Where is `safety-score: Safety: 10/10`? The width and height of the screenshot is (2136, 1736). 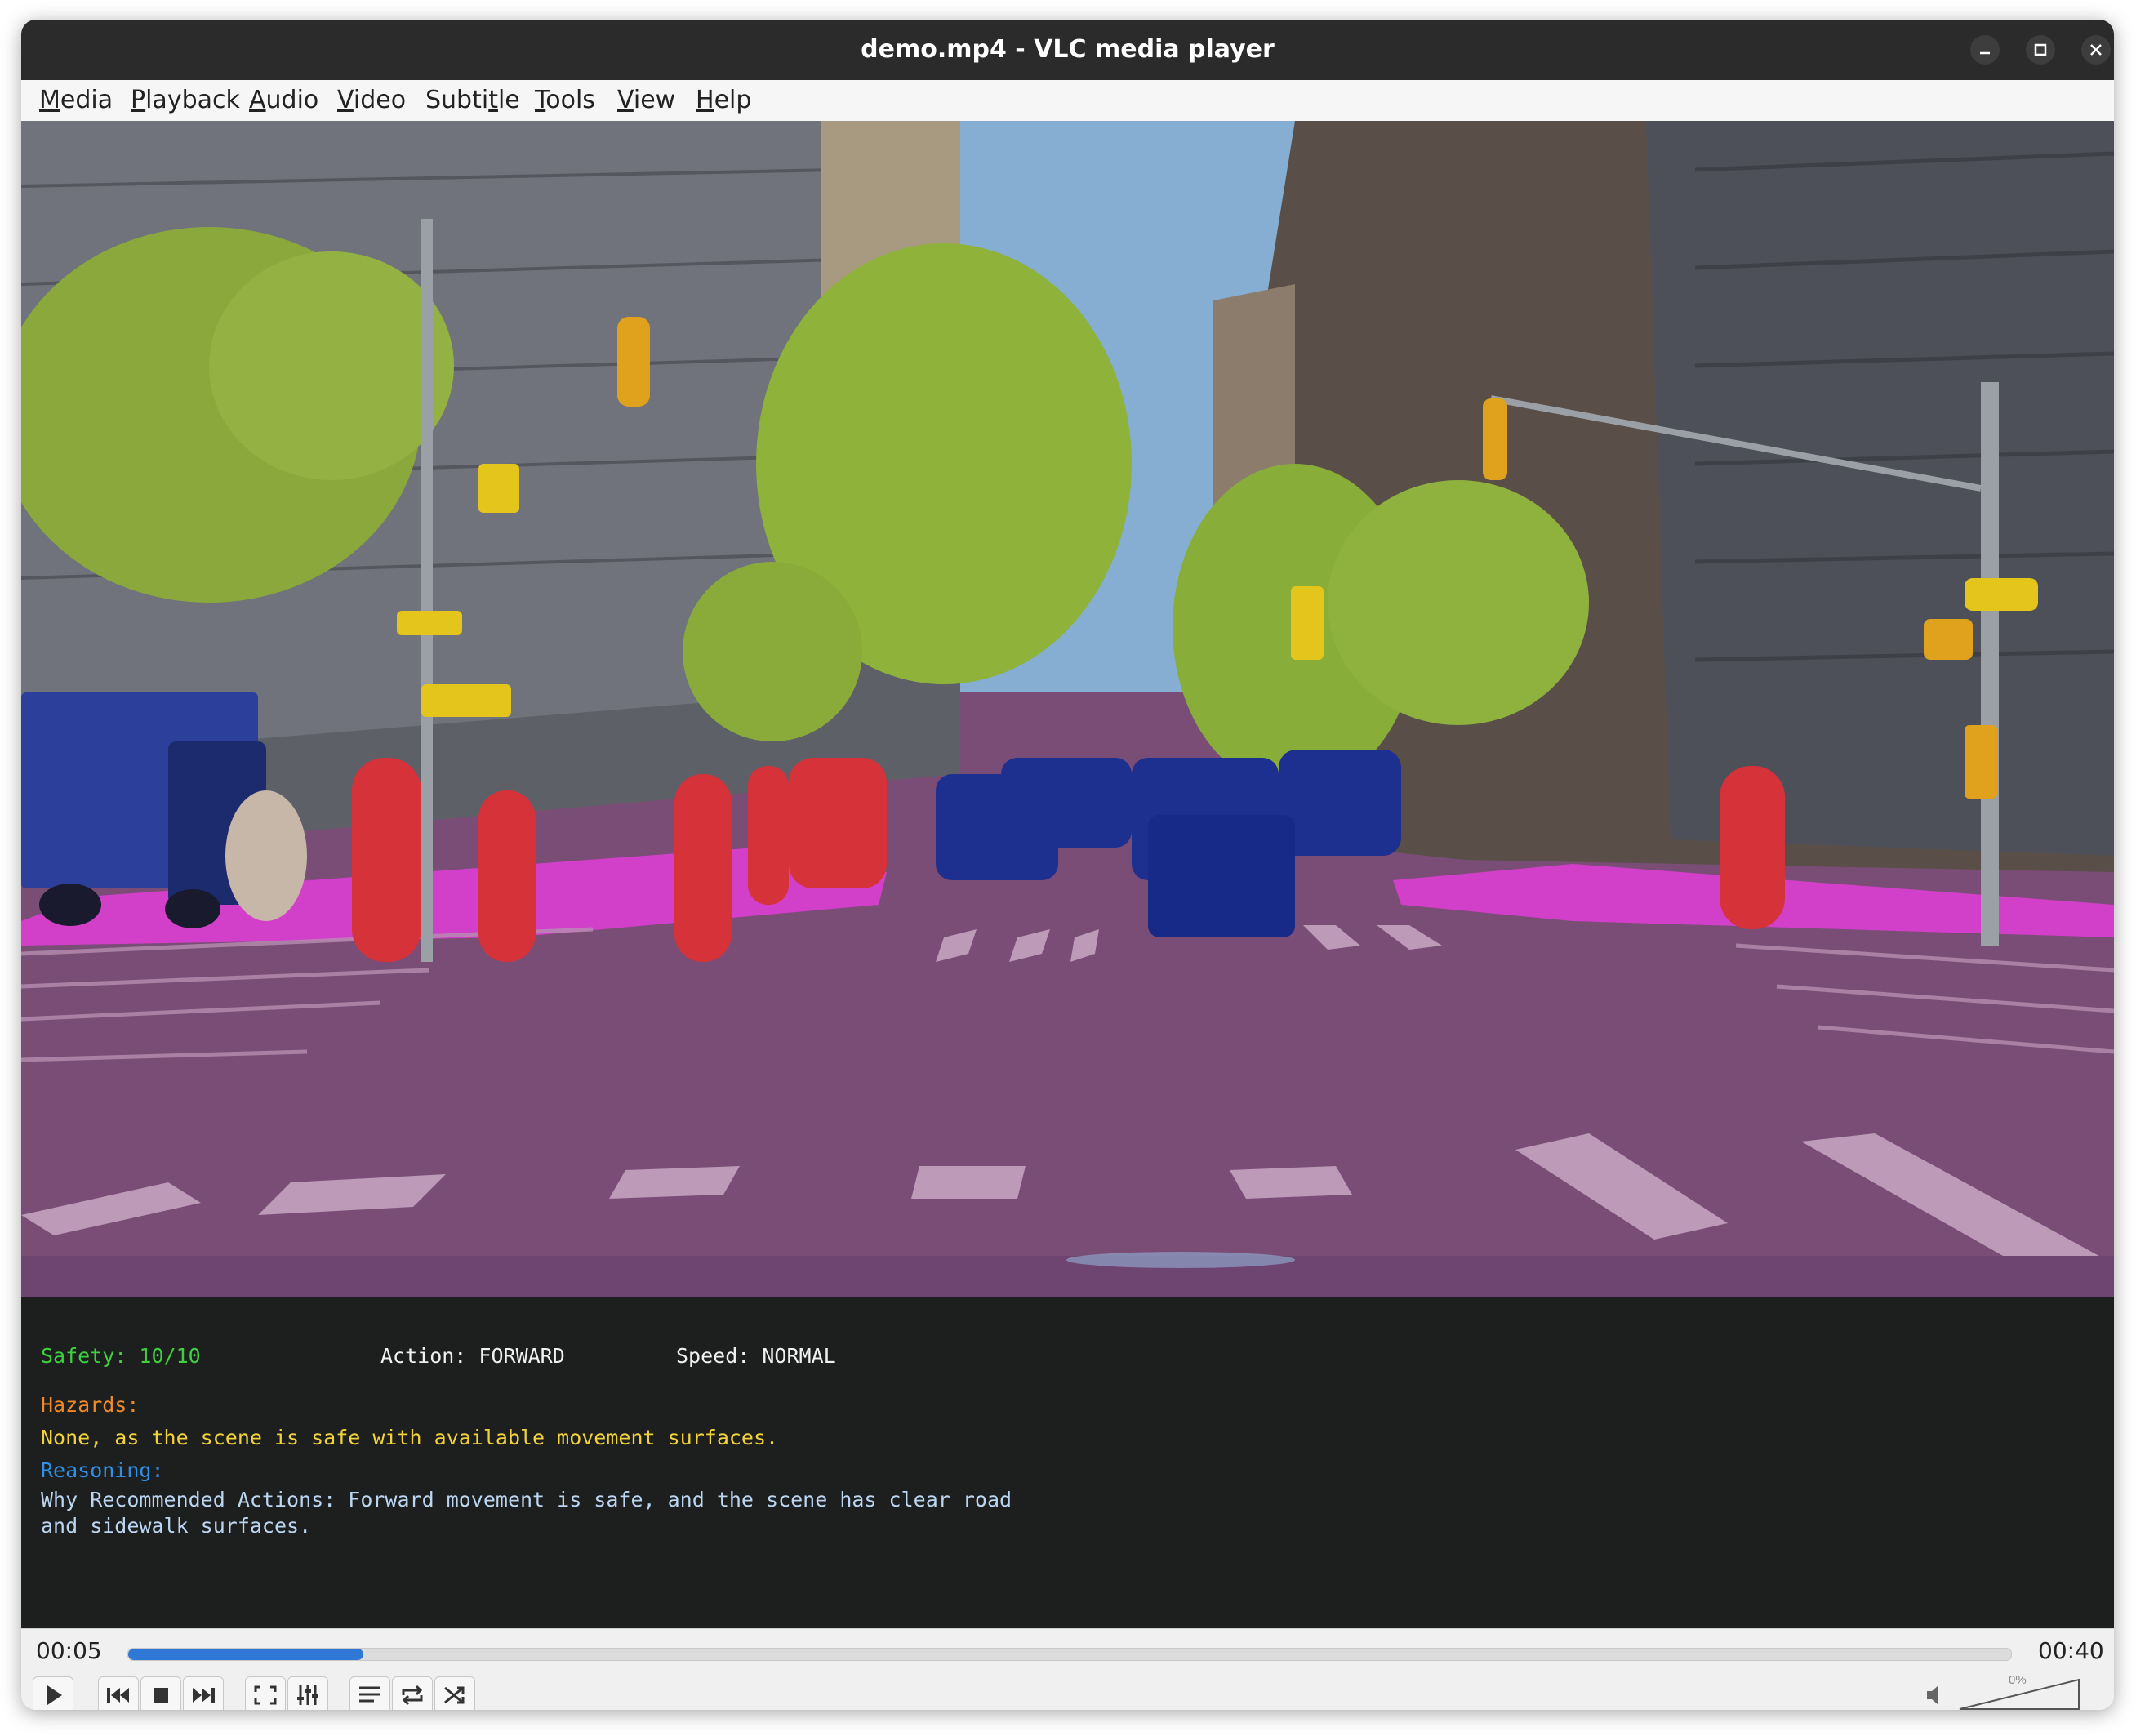 safety-score: Safety: 10/10 is located at coordinates (121, 1356).